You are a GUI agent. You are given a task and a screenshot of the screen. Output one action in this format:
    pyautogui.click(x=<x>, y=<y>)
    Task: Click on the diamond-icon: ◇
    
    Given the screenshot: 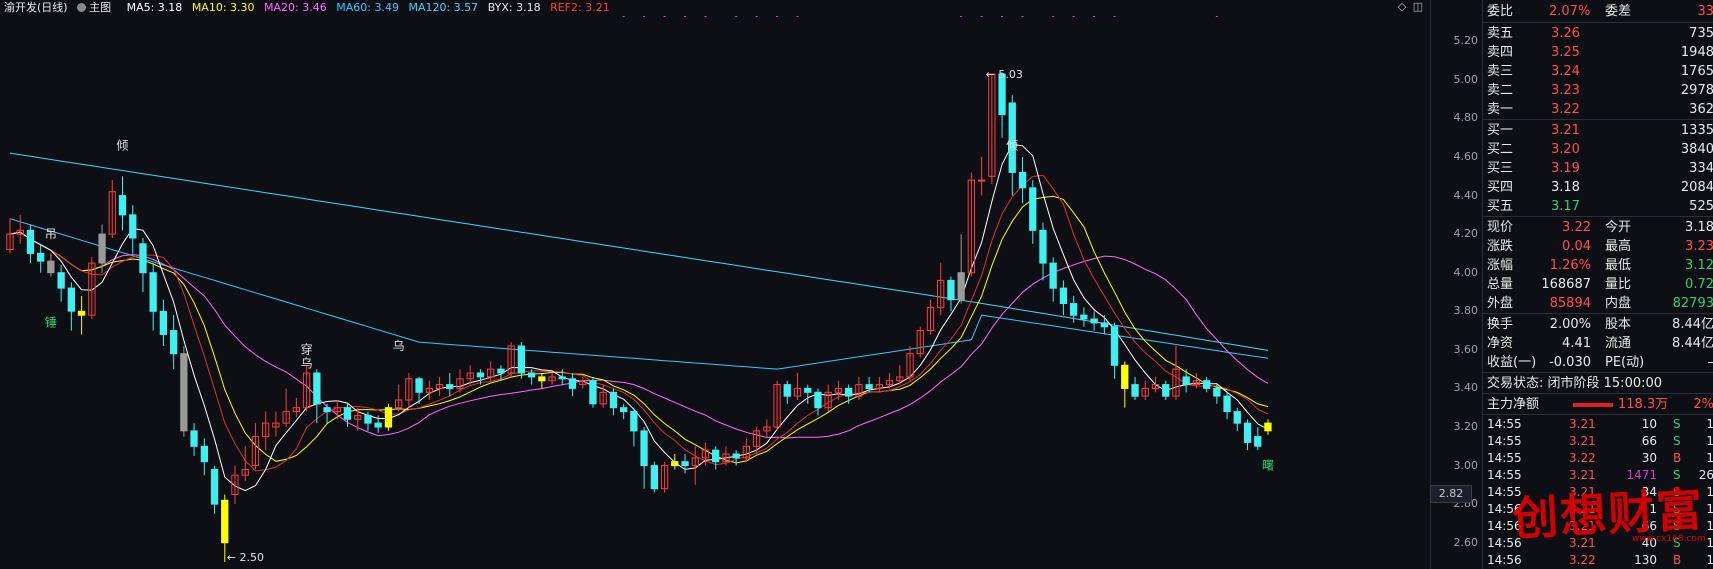 What is the action you would take?
    pyautogui.click(x=1402, y=7)
    